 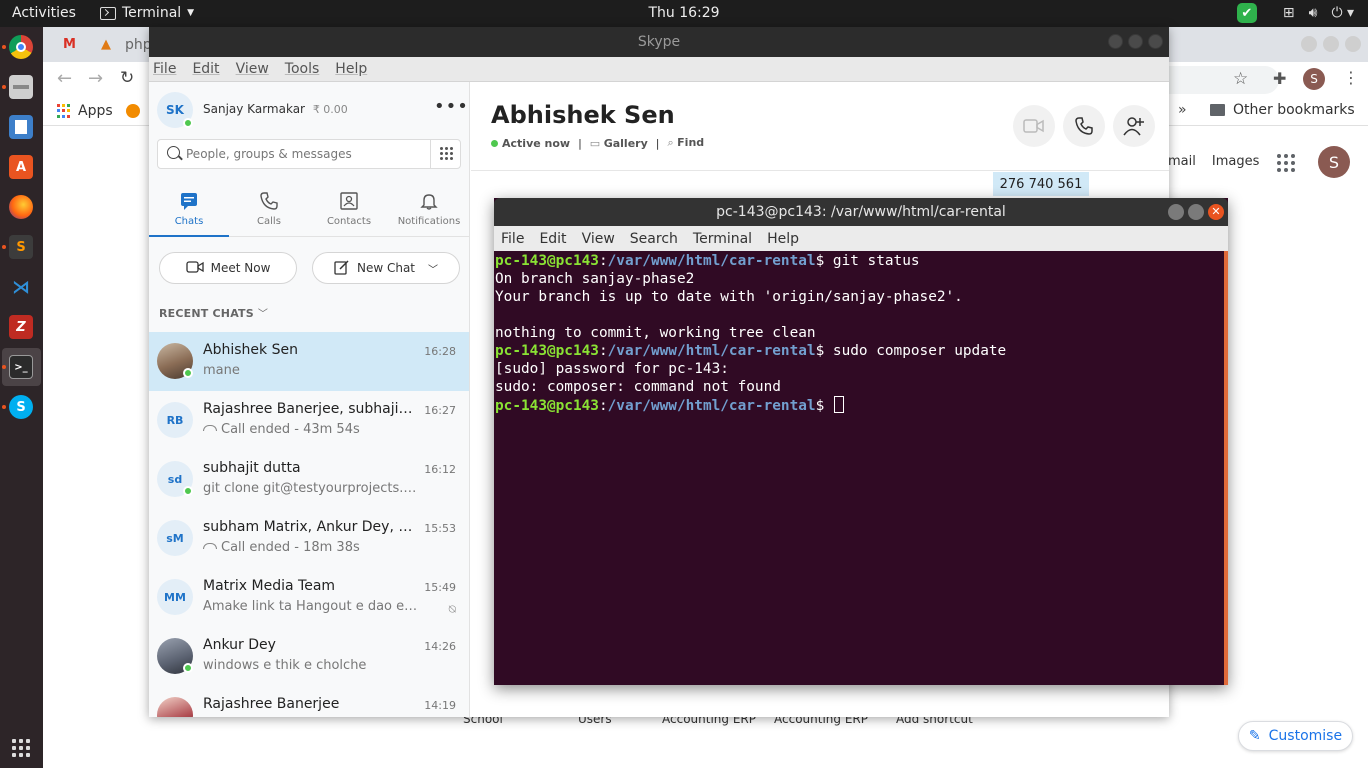 What do you see at coordinates (1226, 468) in the screenshot?
I see `terminal-scrollbar` at bounding box center [1226, 468].